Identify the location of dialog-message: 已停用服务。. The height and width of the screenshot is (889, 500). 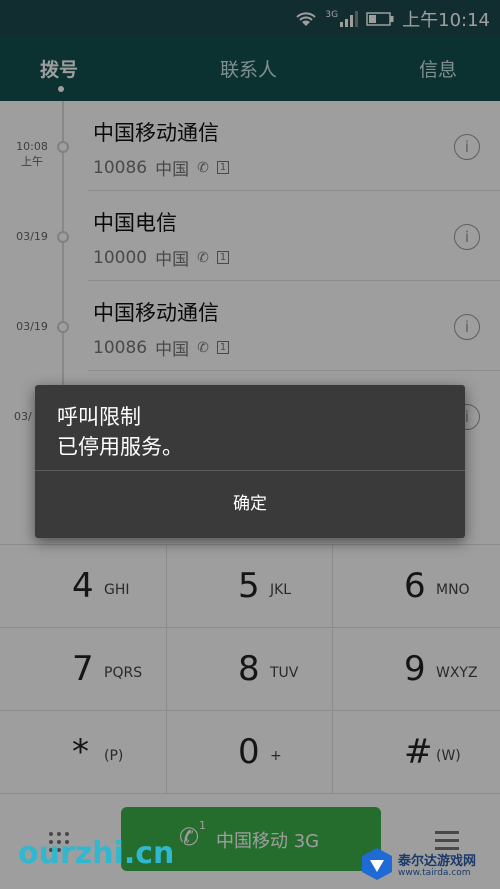
(120, 447).